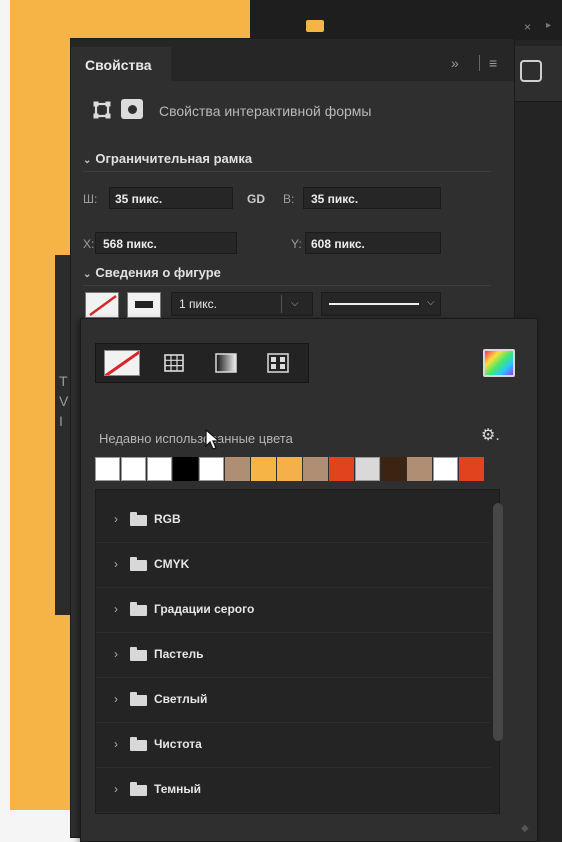  Describe the element at coordinates (63, 381) in the screenshot. I see `type-tool-icon: T` at that location.